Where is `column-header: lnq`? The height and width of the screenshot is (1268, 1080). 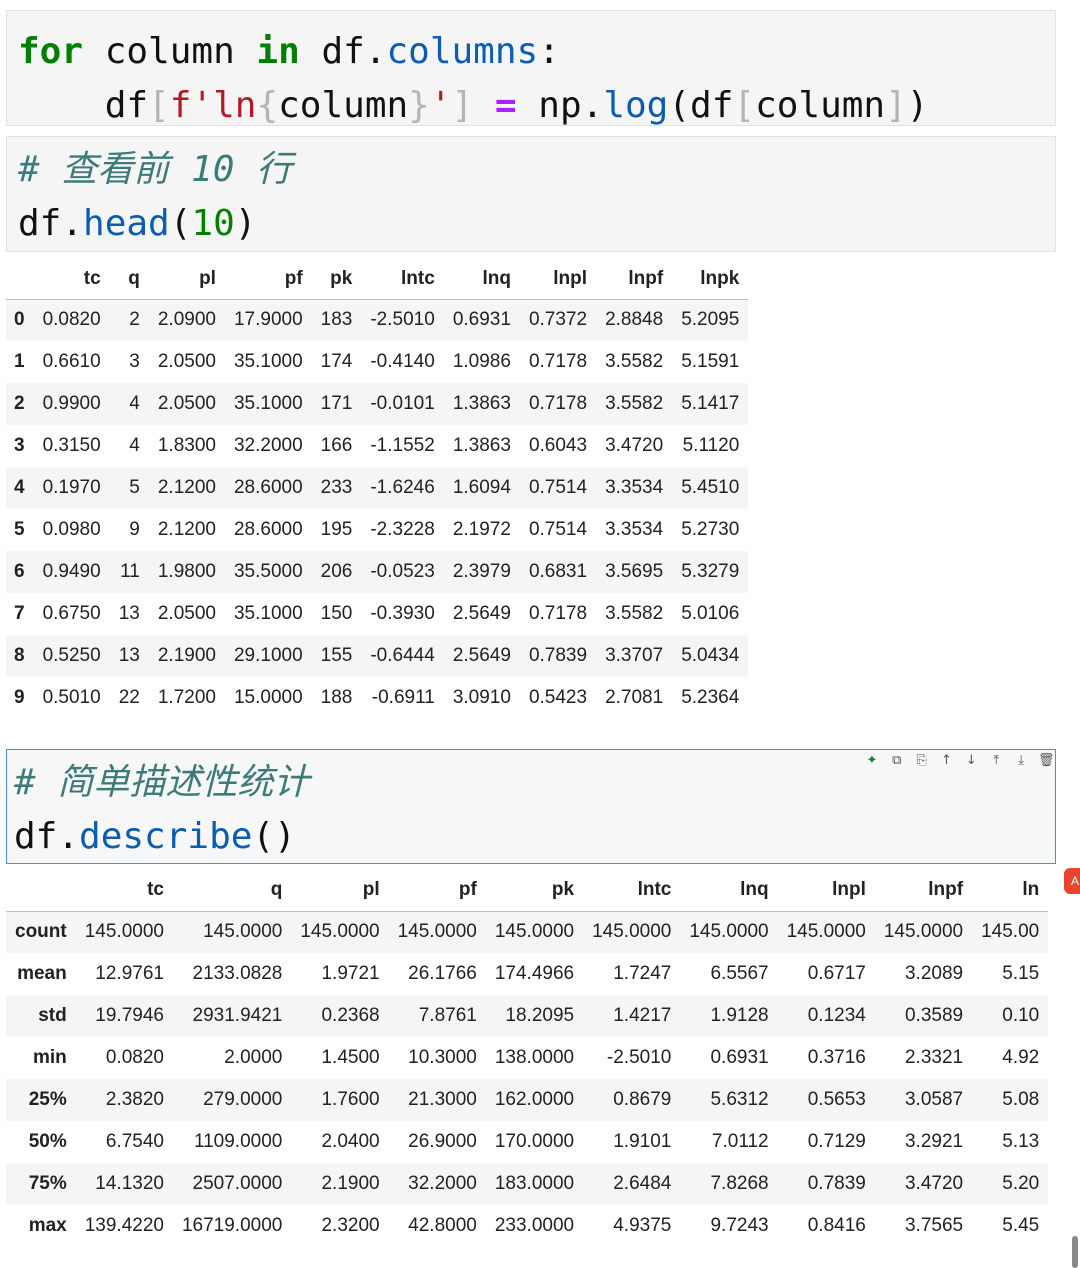 column-header: lnq is located at coordinates (729, 890).